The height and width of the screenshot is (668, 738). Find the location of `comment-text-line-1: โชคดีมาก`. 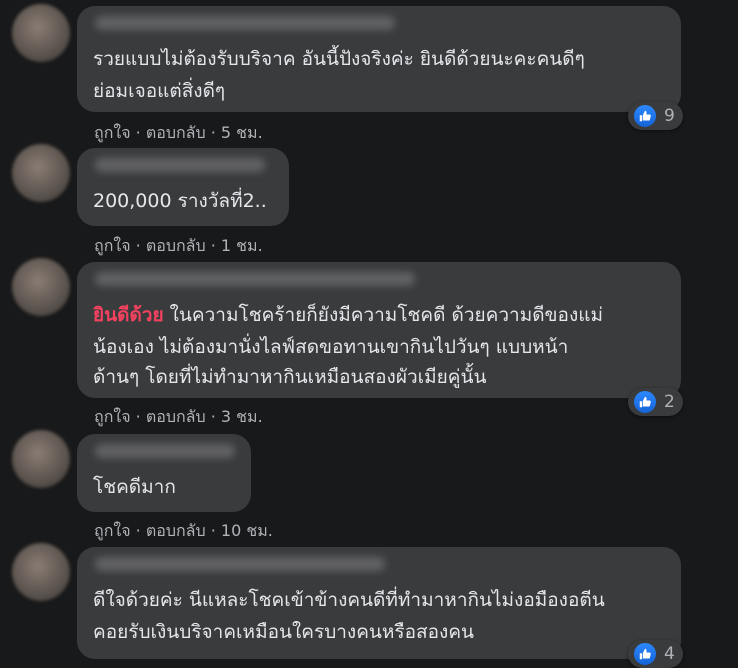

comment-text-line-1: โชคดีมาก is located at coordinates (134, 487).